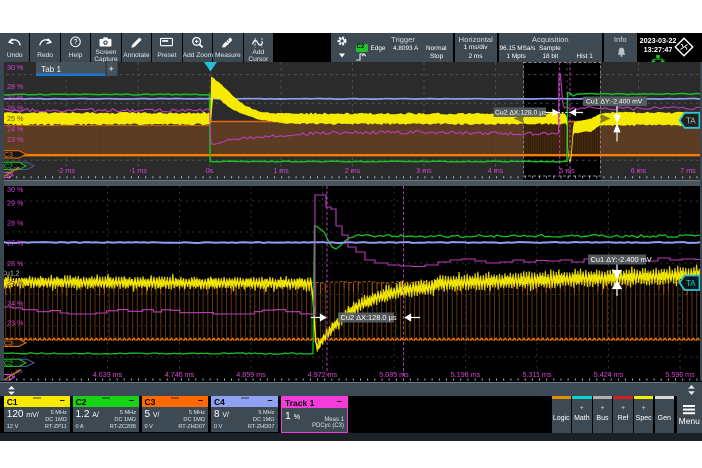  What do you see at coordinates (536, 374) in the screenshot?
I see `svg-text: 5.311 ms` at bounding box center [536, 374].